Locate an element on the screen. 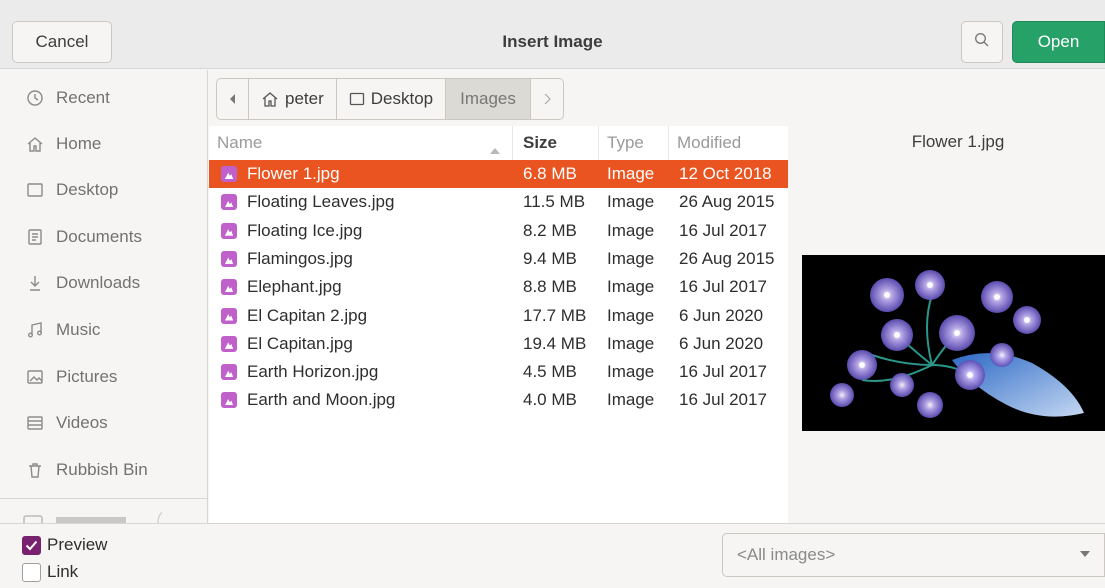 The width and height of the screenshot is (1105, 588). file-row: Elephant.jpg 8.8 MB Image 16 Jul 2017 is located at coordinates (498, 287).